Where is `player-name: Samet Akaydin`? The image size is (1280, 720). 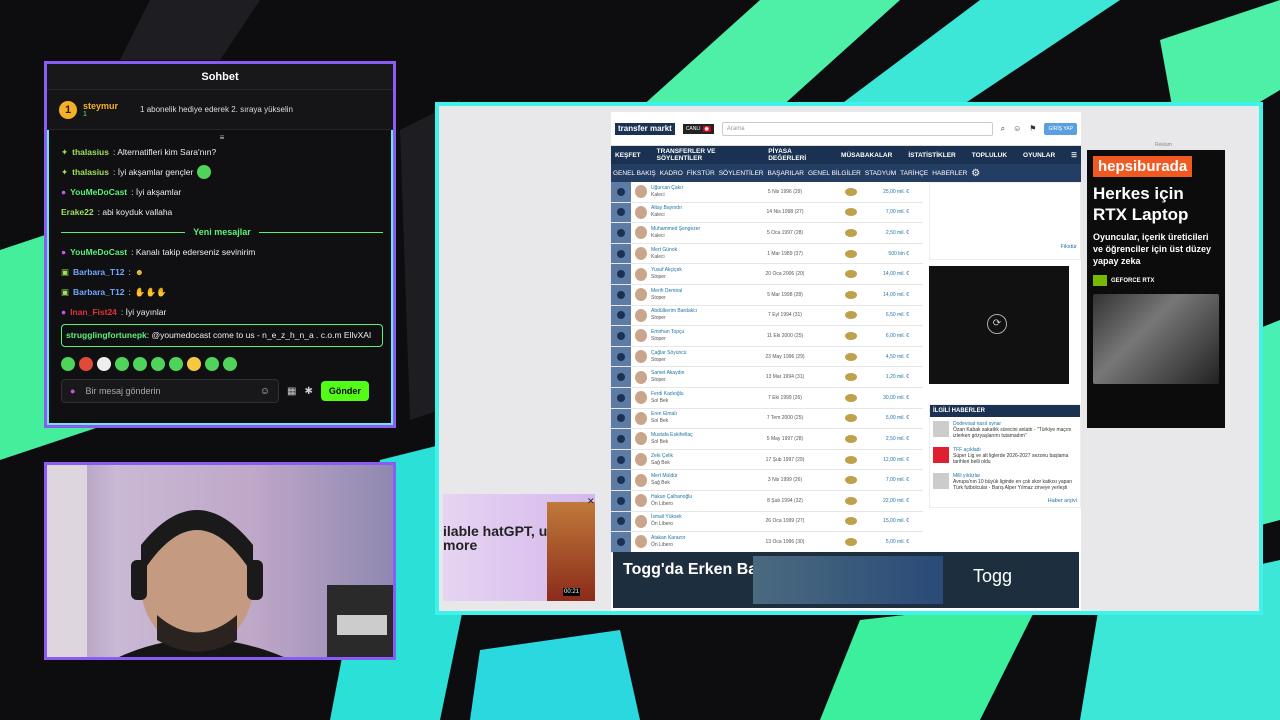 player-name: Samet Akaydin is located at coordinates (699, 373).